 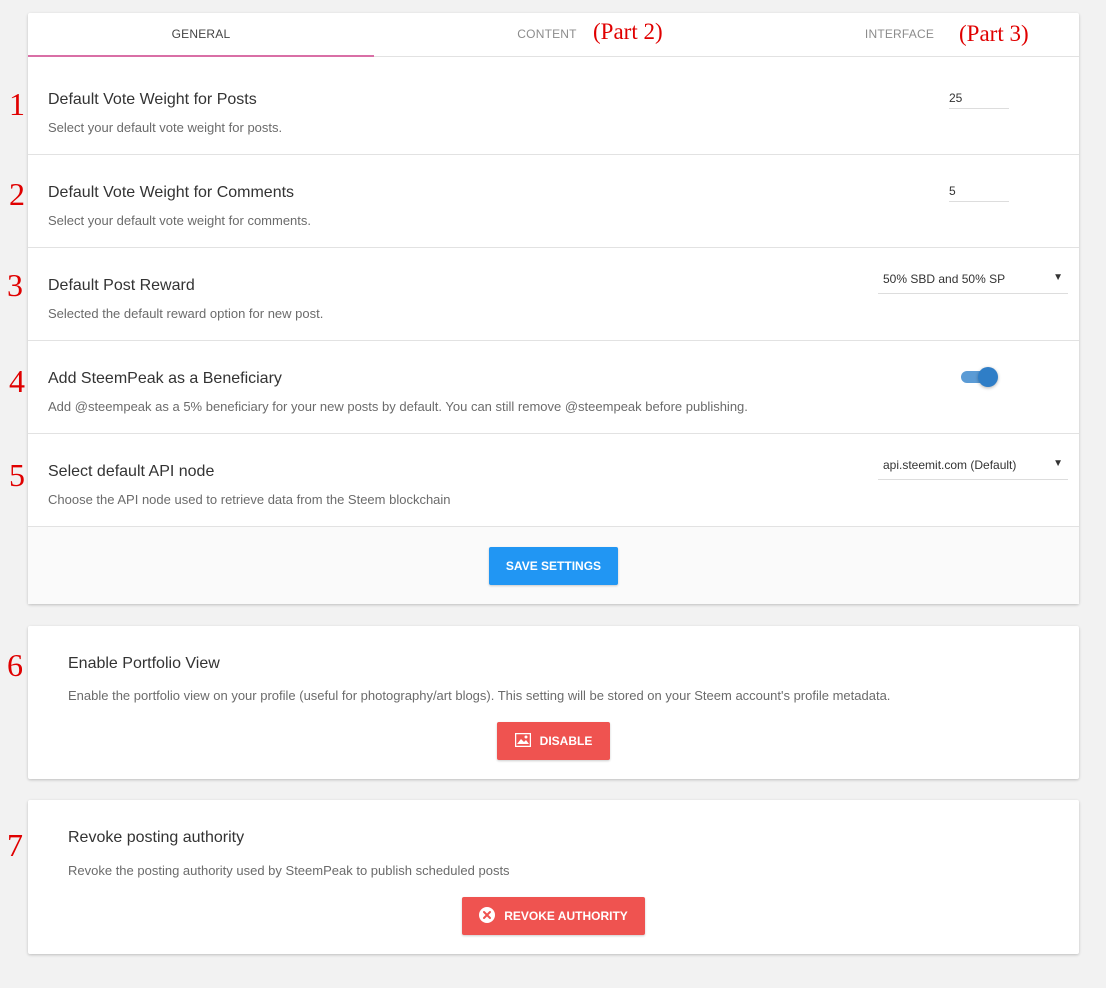 I want to click on settings-tabs: GENERAL CONTENT INTERFACE, so click(x=553, y=35).